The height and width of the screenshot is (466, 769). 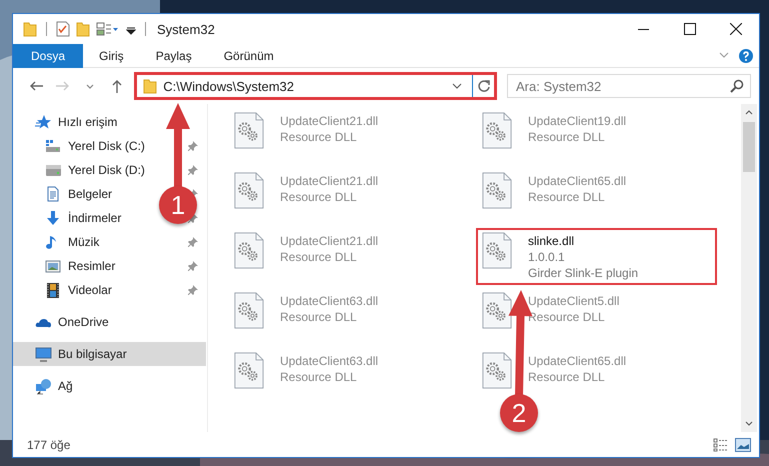 What do you see at coordinates (109, 354) in the screenshot?
I see `nav-item: Bu bilgisayar` at bounding box center [109, 354].